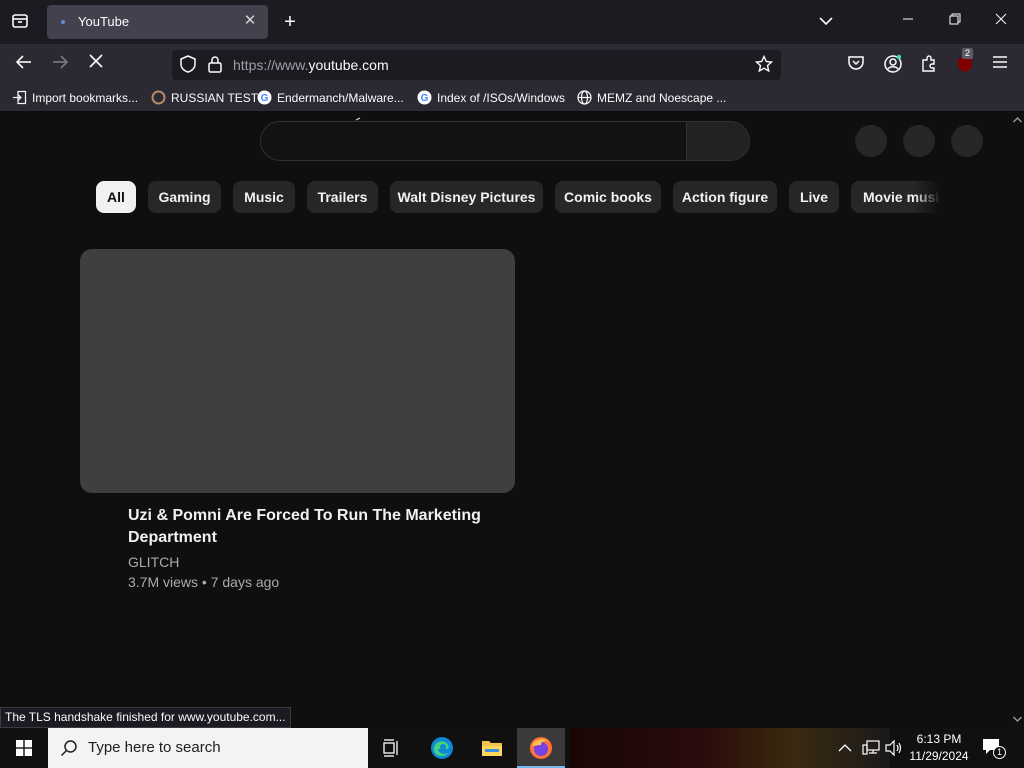 The height and width of the screenshot is (768, 1024). I want to click on stop-loading-icon, so click(96, 64).